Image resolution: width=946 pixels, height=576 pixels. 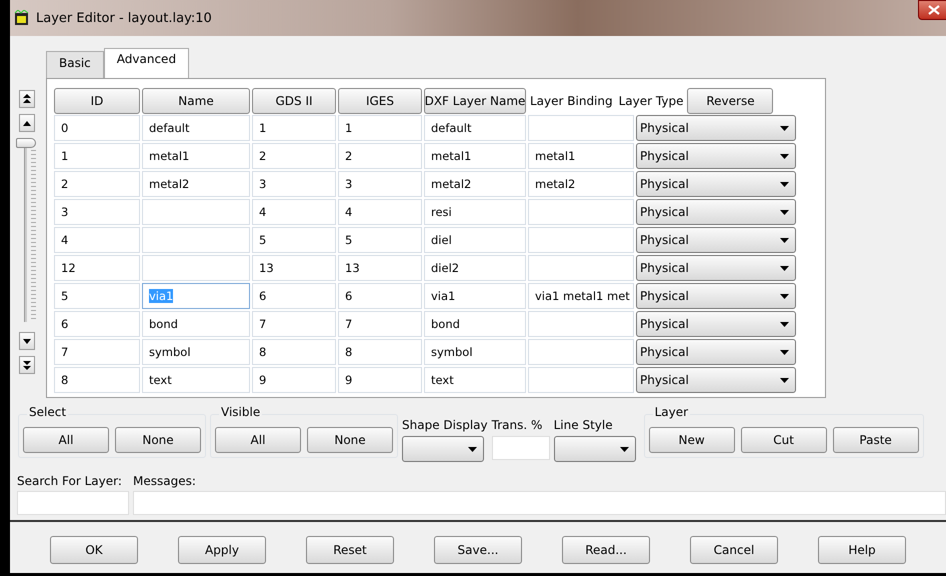 I want to click on iges-cell: 13, so click(x=380, y=268).